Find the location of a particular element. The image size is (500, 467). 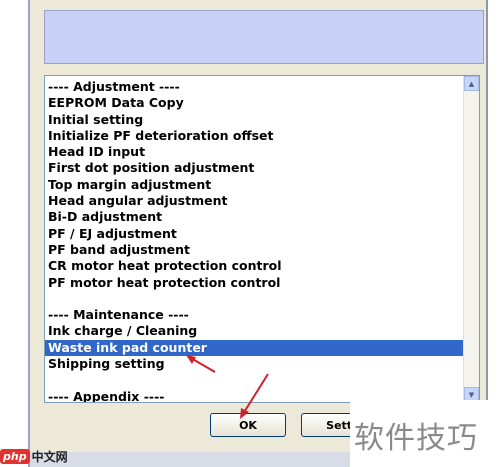

list-item-shipping-setting: Shipping setting is located at coordinates (255, 364).